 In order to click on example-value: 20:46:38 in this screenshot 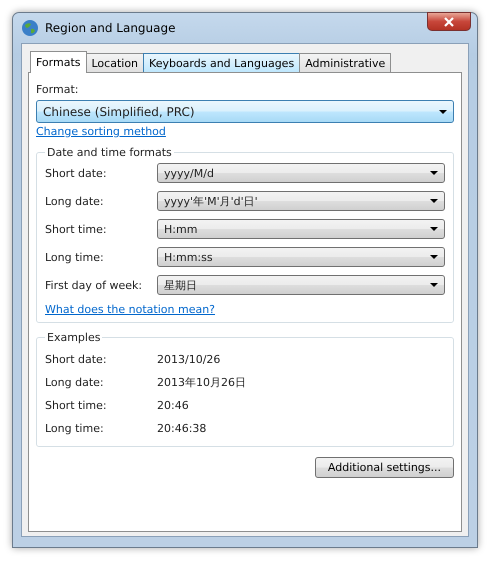, I will do `click(181, 428)`.